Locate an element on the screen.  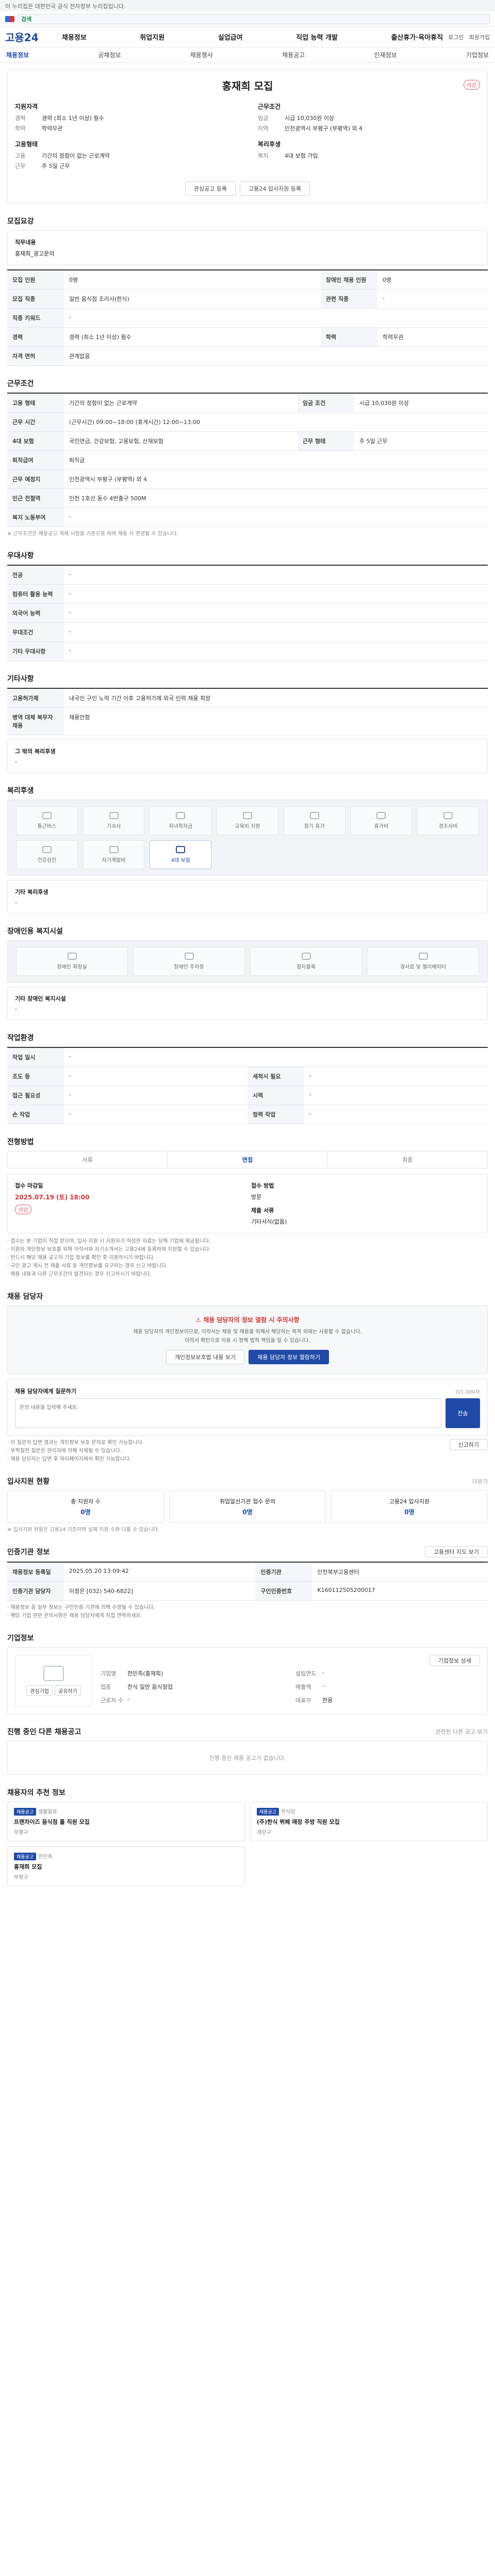
restroom-icon is located at coordinates (72, 956).